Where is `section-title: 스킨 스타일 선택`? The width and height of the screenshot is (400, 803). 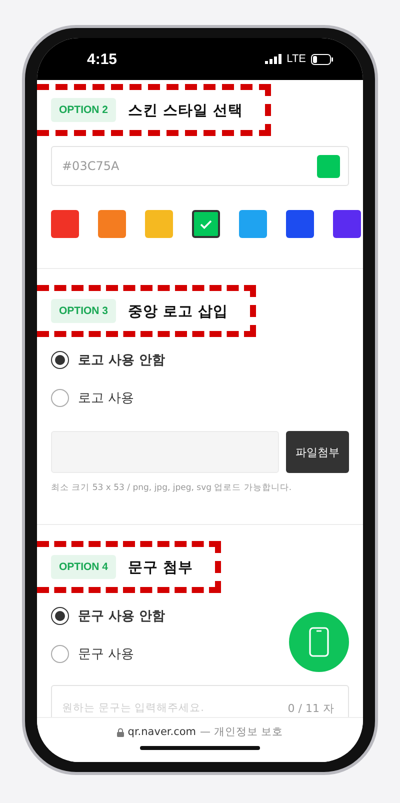 section-title: 스킨 스타일 선택 is located at coordinates (186, 111).